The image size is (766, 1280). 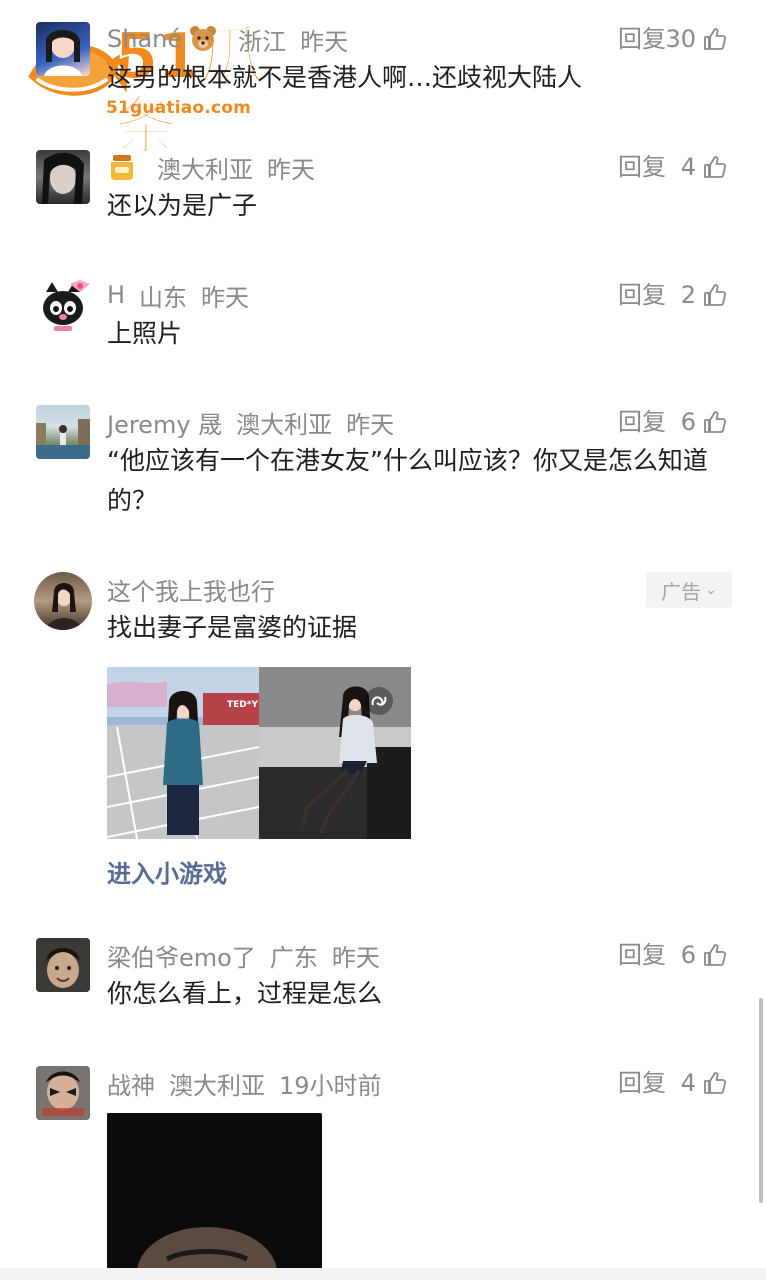 I want to click on honey-jar-emoji-icon, so click(x=122, y=167).